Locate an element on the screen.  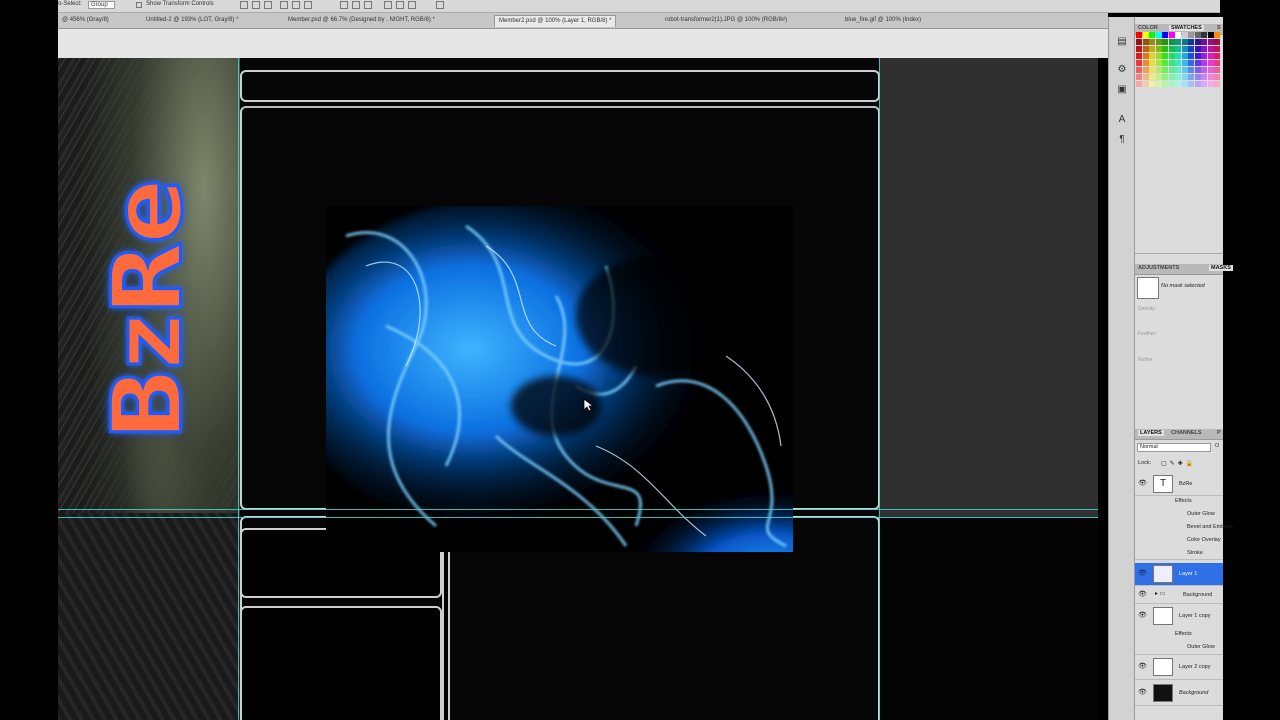
distribute-center-icon is located at coordinates (400, 5).